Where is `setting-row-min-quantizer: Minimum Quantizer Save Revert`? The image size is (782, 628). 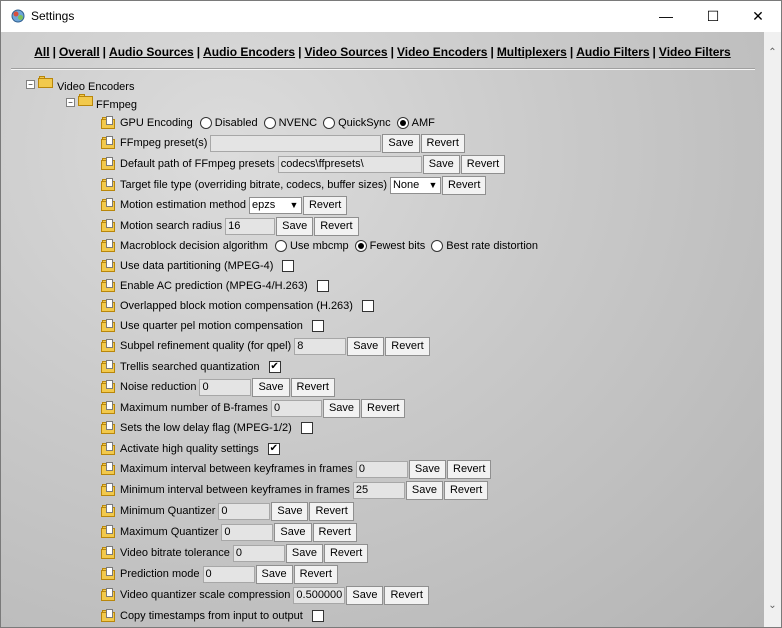 setting-row-min-quantizer: Minimum Quantizer Save Revert is located at coordinates (227, 511).